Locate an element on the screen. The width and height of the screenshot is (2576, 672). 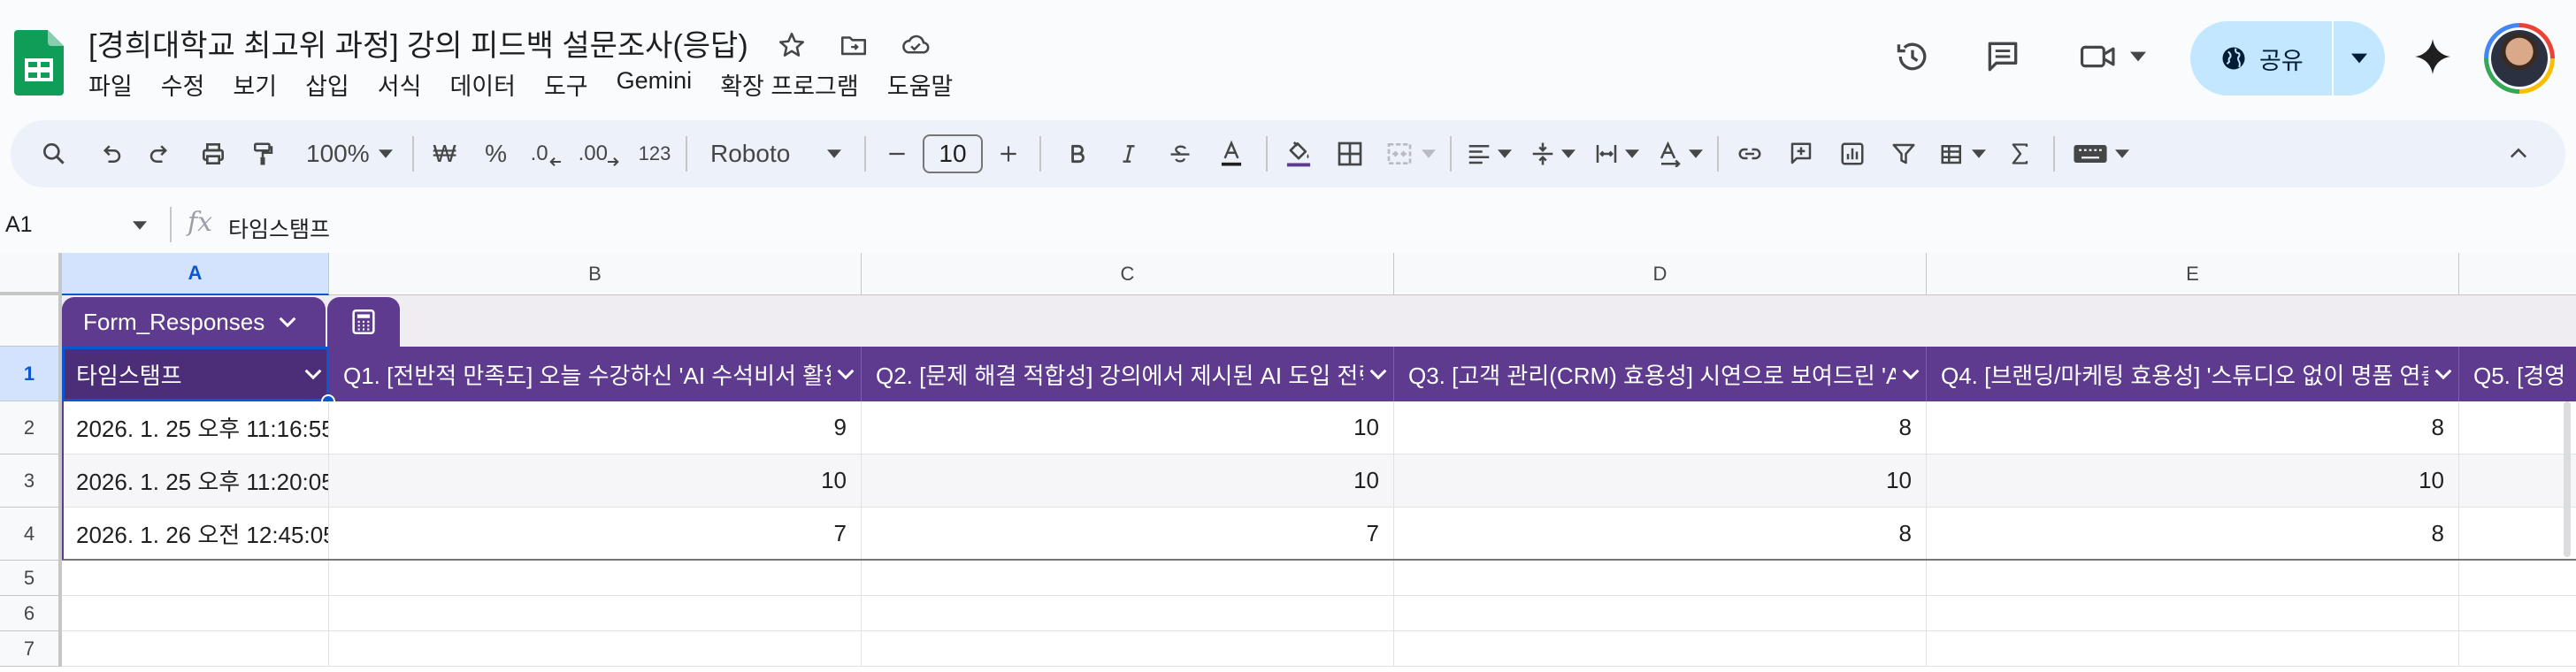
meet-call-button is located at coordinates (2112, 56).